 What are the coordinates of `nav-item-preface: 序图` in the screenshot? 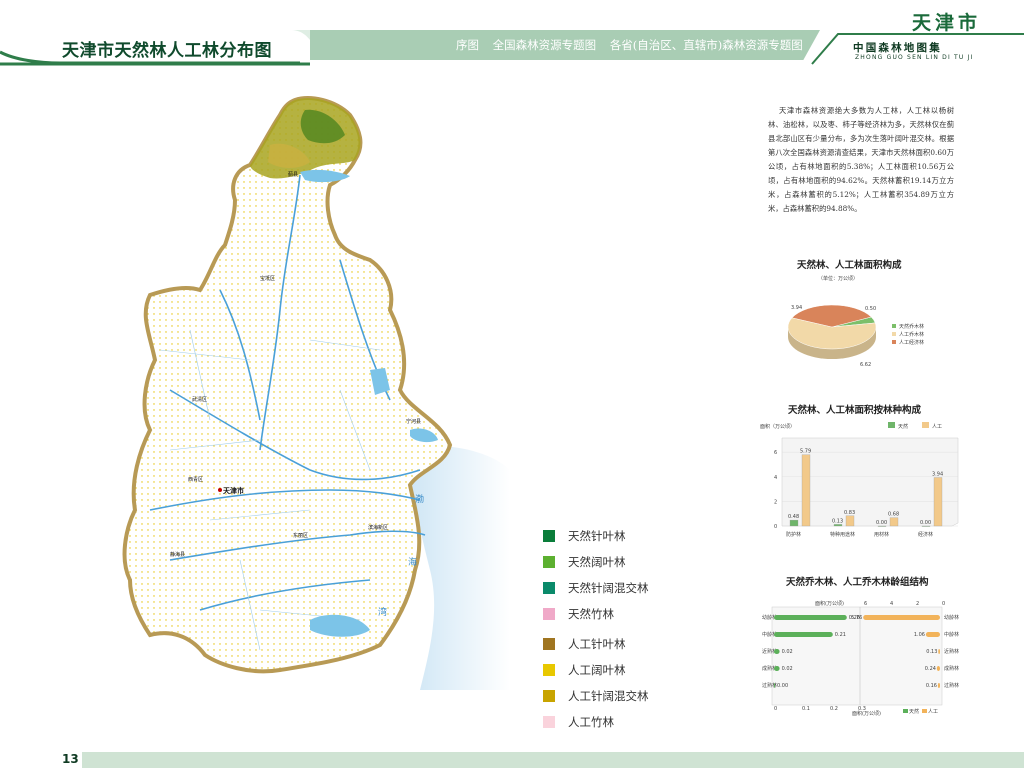 It's located at (467, 45).